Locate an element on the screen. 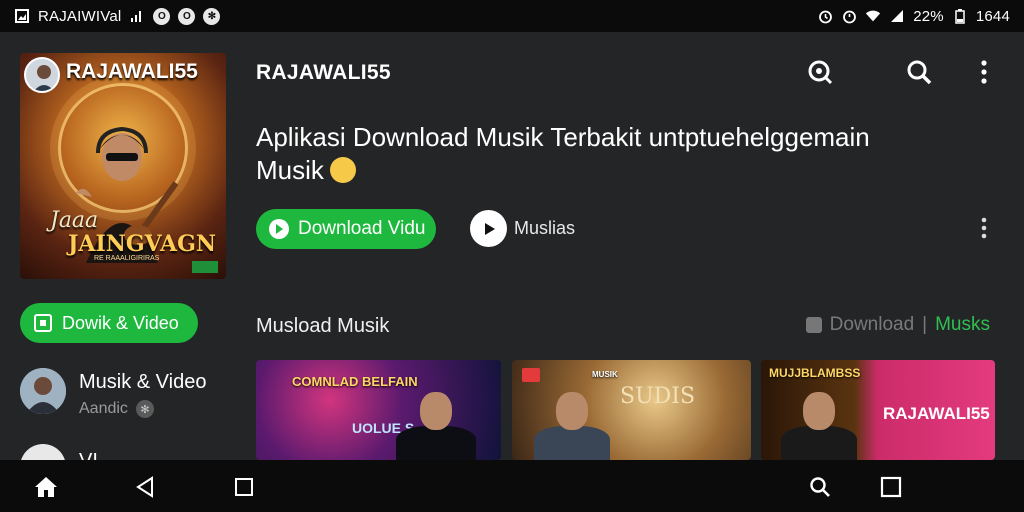  battery-percent: 22% is located at coordinates (928, 16).